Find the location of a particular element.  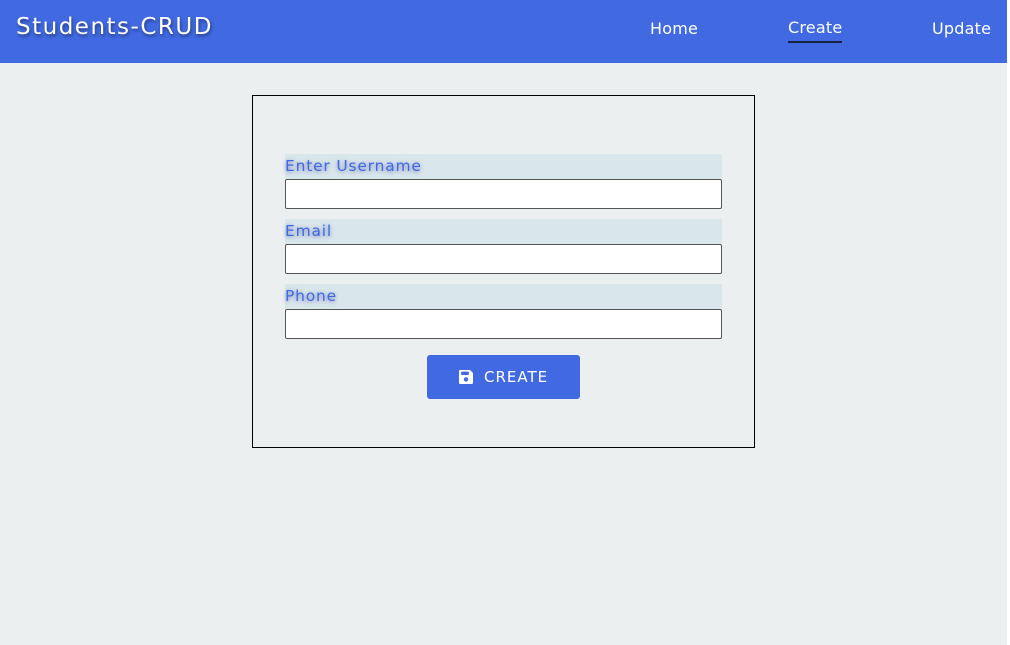

active-nav-underline is located at coordinates (815, 42).